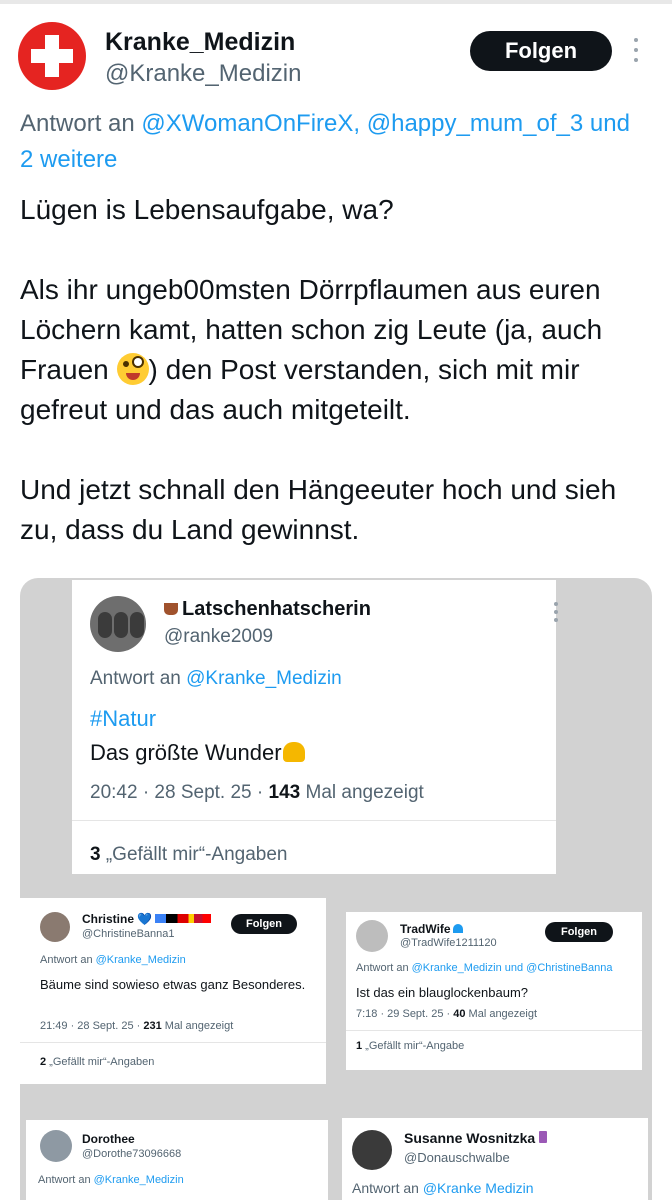  I want to click on card-author-name-text: TradWife, so click(425, 929).